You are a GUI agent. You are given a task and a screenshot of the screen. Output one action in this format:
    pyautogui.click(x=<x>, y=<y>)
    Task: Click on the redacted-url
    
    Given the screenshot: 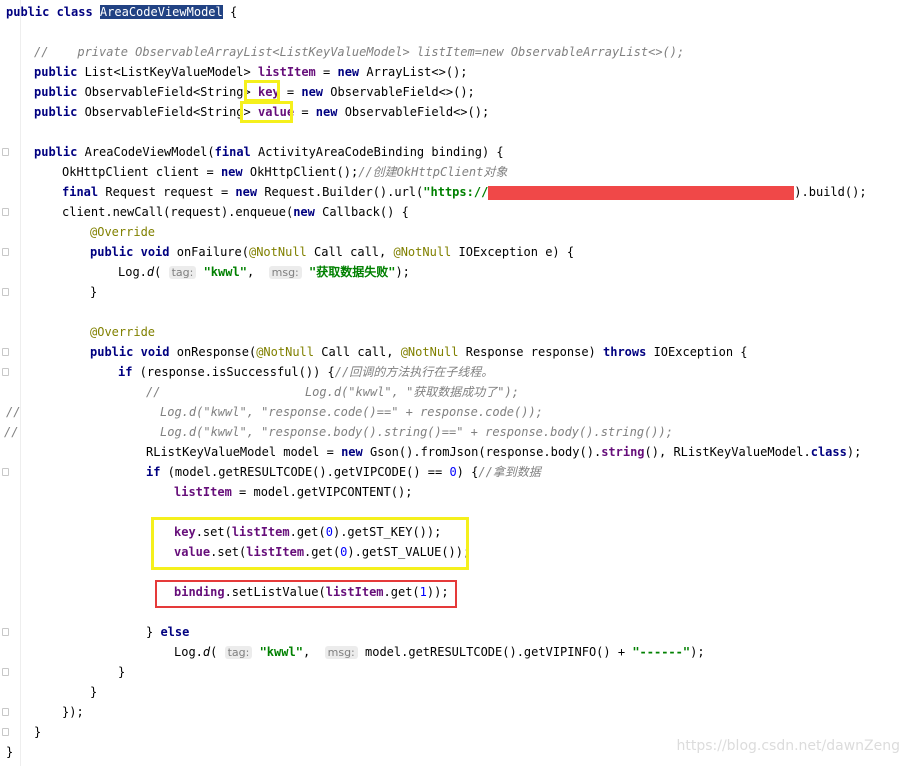 What is the action you would take?
    pyautogui.click(x=641, y=192)
    